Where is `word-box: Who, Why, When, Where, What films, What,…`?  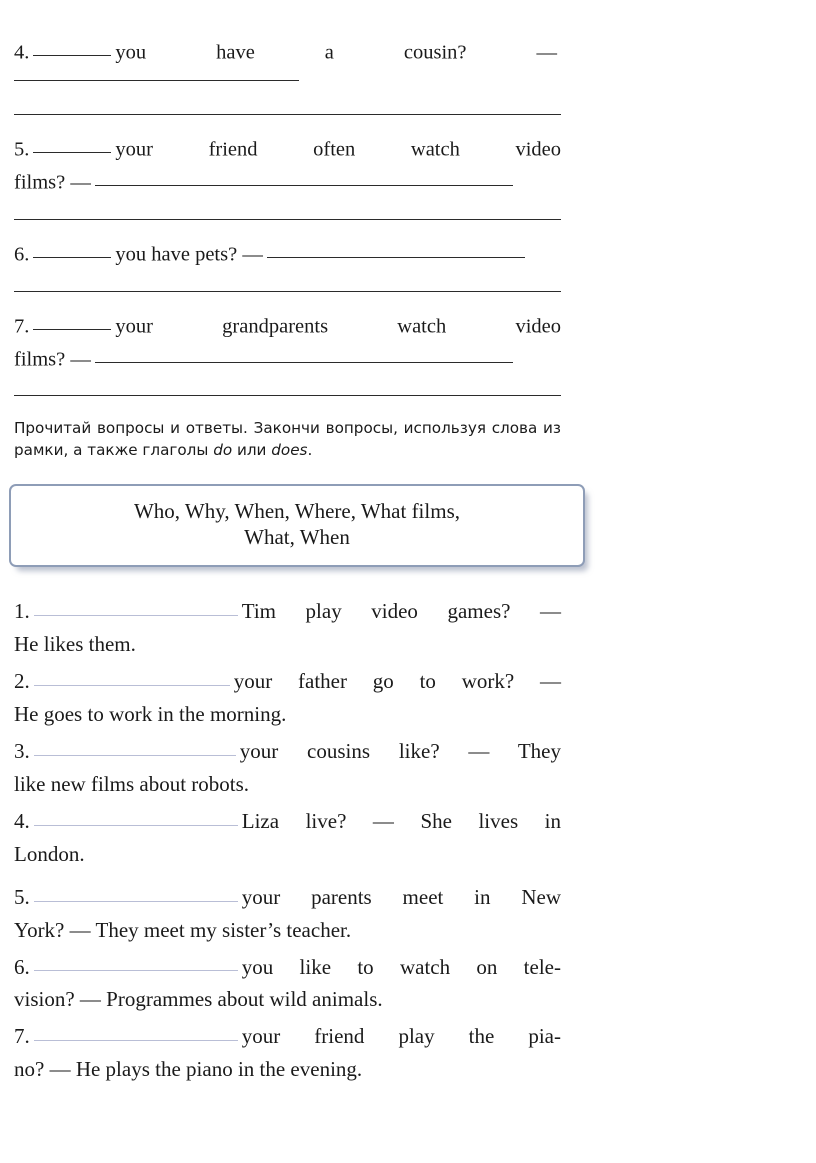
word-box: Who, Why, When, Where, What films, What,… is located at coordinates (297, 525).